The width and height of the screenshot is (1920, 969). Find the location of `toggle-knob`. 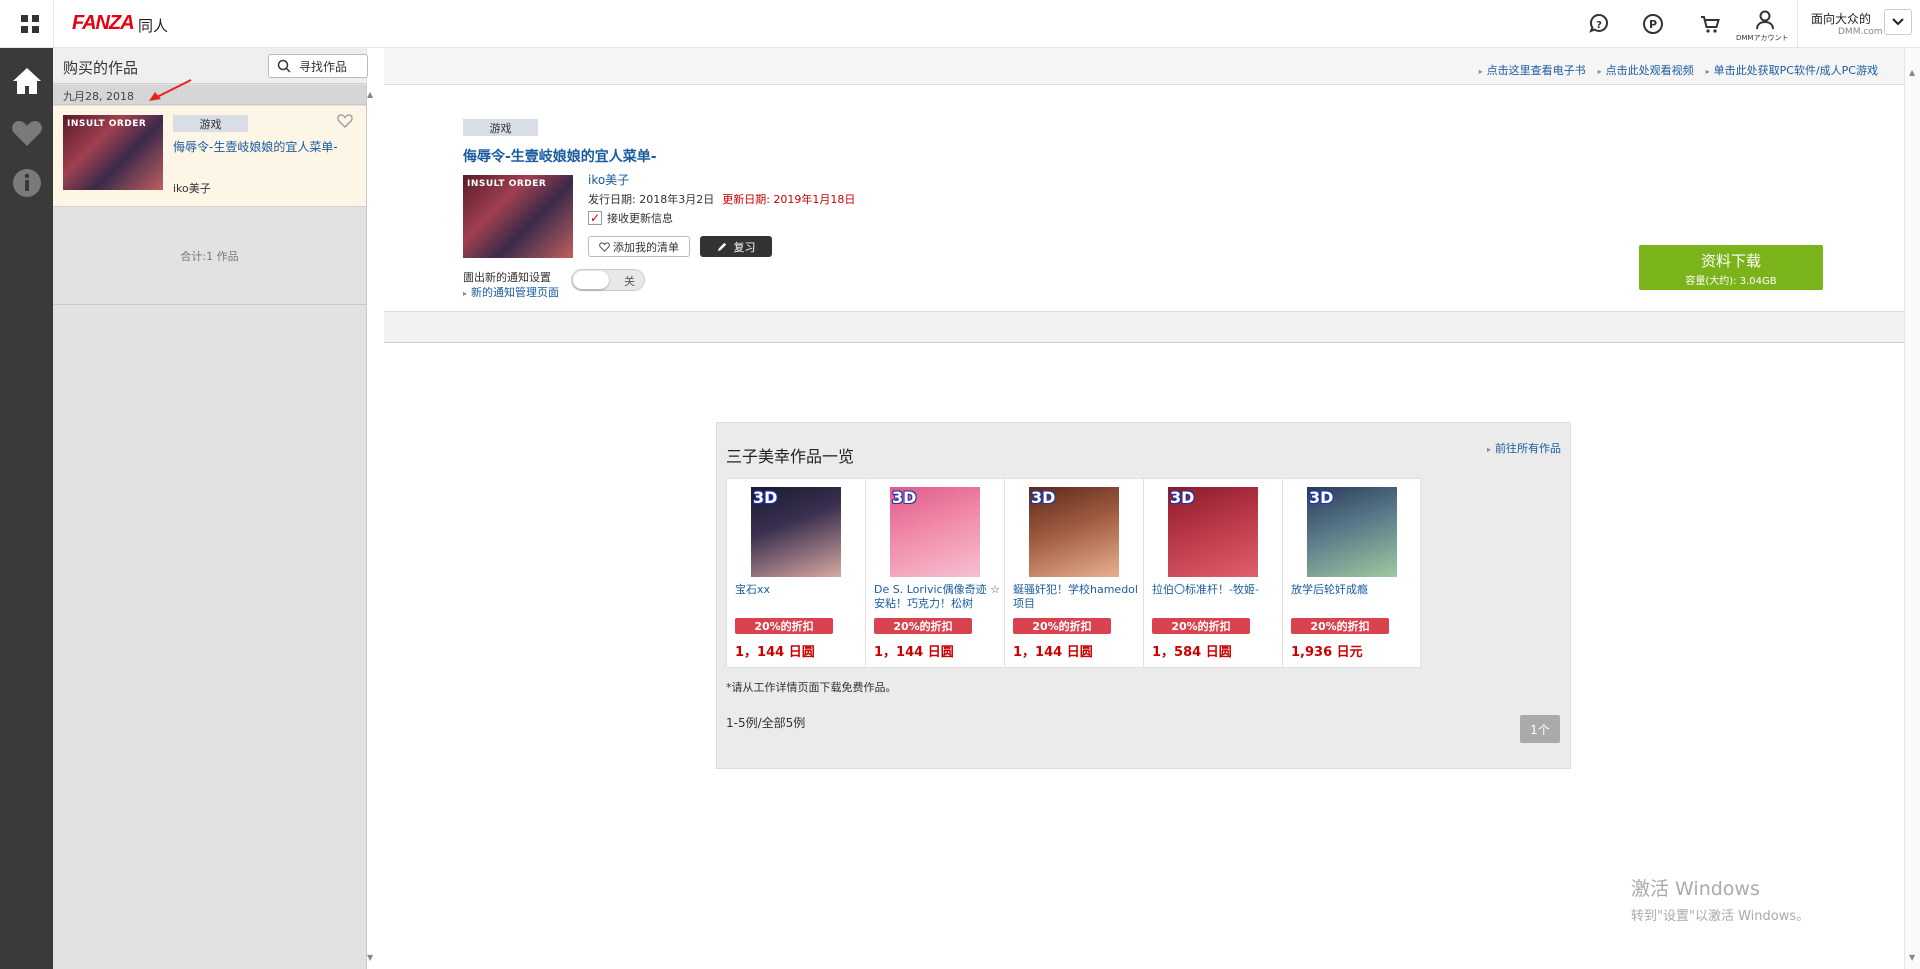

toggle-knob is located at coordinates (591, 280).